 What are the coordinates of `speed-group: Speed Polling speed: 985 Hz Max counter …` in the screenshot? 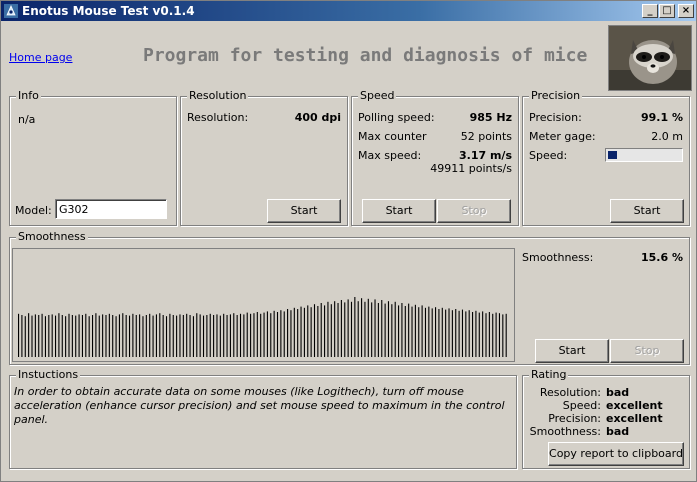 It's located at (435, 157).